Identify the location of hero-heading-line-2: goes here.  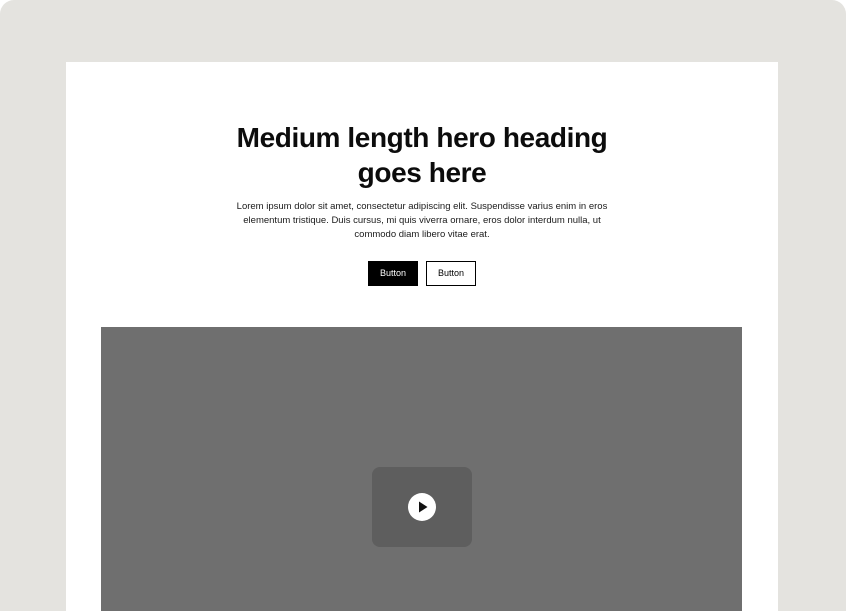
(422, 172).